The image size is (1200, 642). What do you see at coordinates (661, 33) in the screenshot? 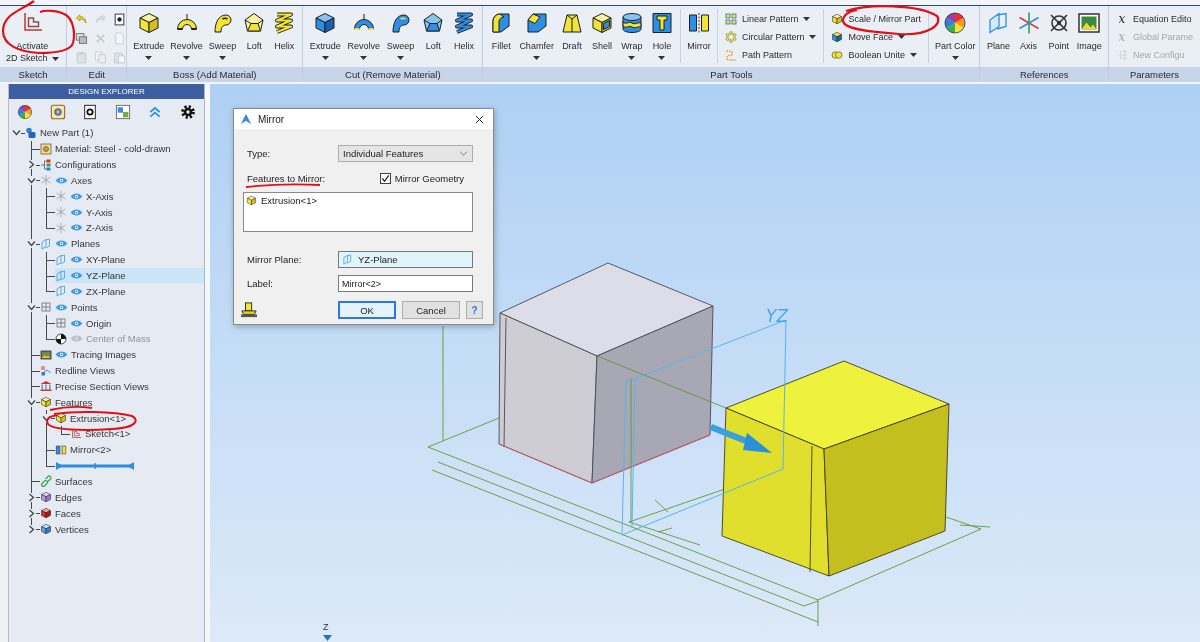
I see `ribbon-button: Hole` at bounding box center [661, 33].